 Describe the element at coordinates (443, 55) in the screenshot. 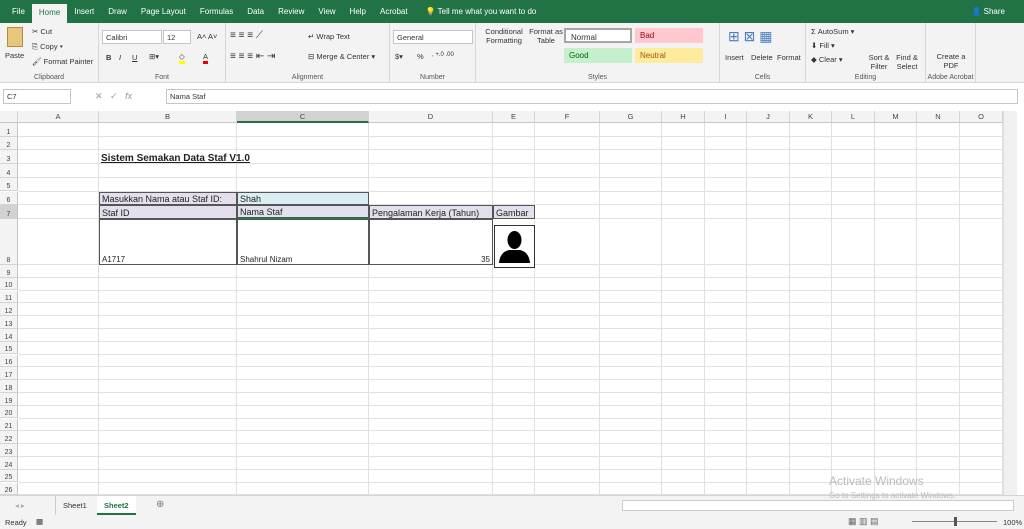

I see `decimal-icons: , +.0 .00` at that location.